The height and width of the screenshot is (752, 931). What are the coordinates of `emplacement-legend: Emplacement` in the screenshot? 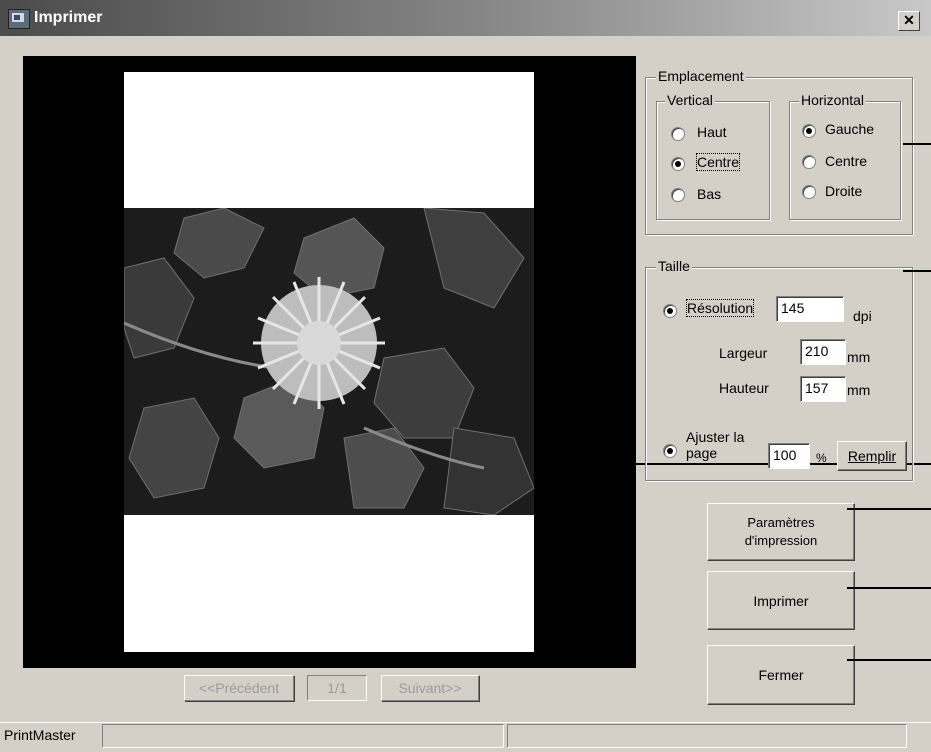 It's located at (701, 76).